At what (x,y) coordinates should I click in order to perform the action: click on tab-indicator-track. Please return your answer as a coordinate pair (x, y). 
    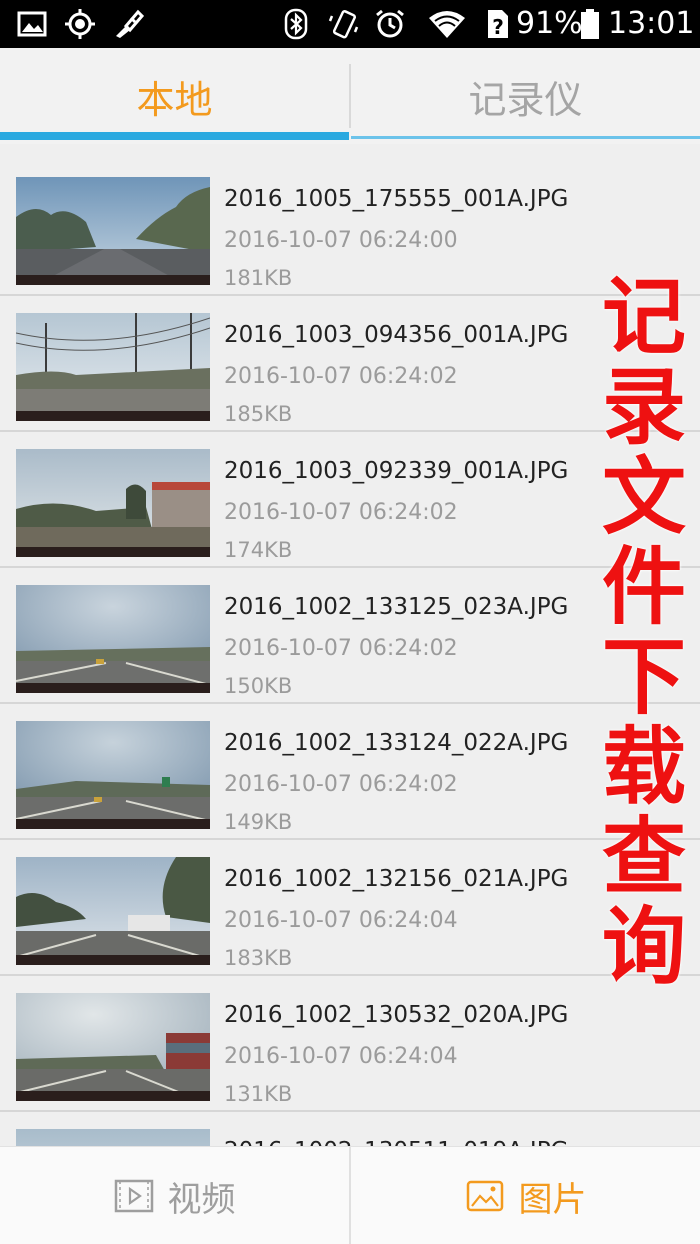
    Looking at the image, I should click on (525, 137).